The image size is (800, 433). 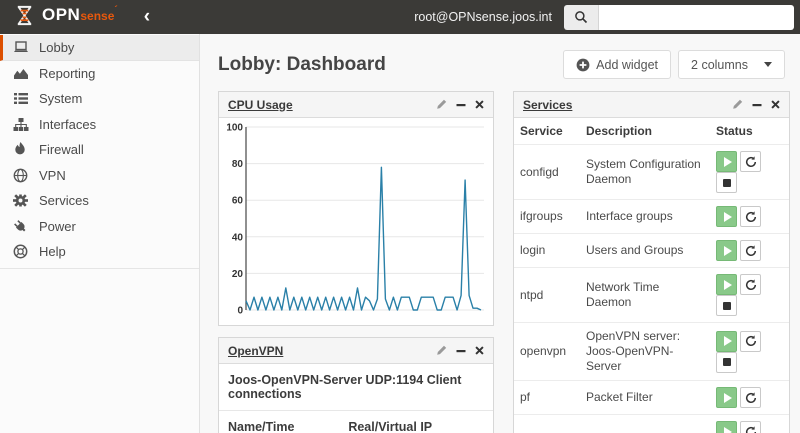 I want to click on sidebar-item-lobby: Lobby, so click(x=99, y=48).